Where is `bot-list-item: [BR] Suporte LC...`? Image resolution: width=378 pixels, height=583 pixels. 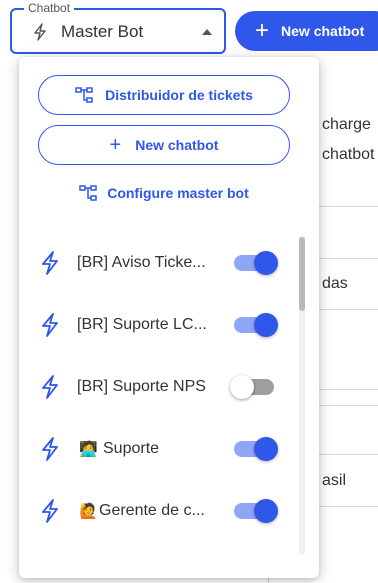 bot-list-item: [BR] Suporte LC... is located at coordinates (169, 325).